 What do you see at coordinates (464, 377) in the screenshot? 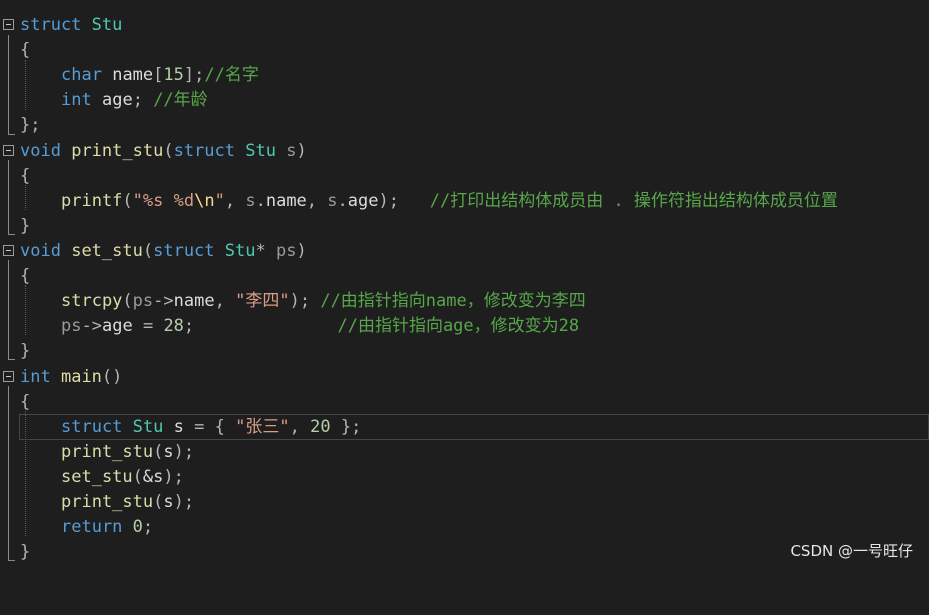
I see `code-line-15: int main()` at bounding box center [464, 377].